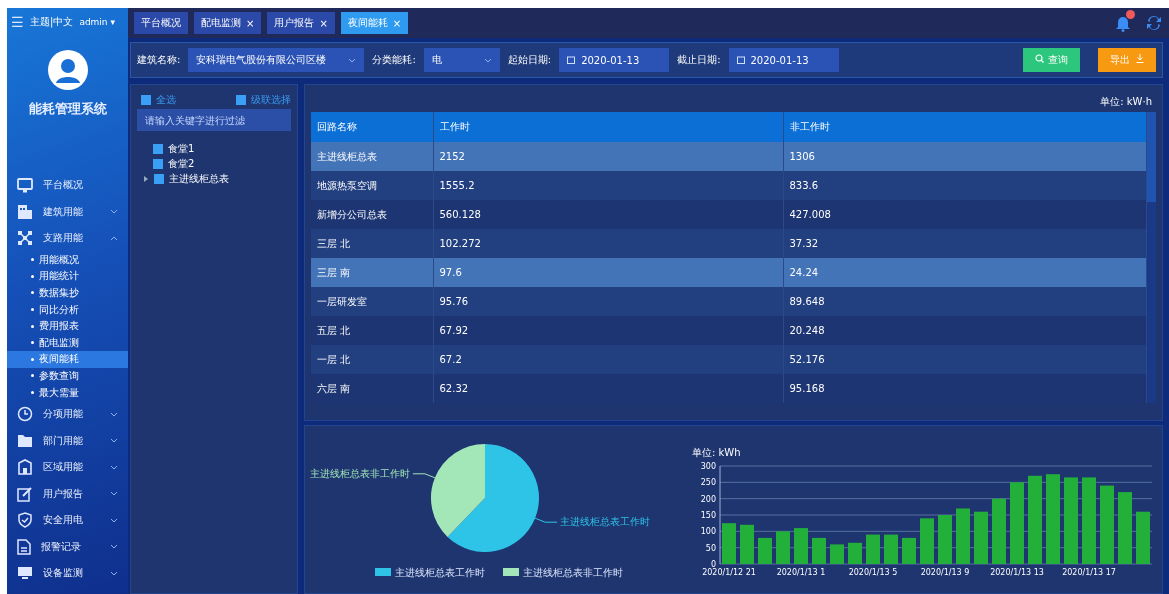  I want to click on filter-field: 请输入关键字进行过滤, so click(214, 120).